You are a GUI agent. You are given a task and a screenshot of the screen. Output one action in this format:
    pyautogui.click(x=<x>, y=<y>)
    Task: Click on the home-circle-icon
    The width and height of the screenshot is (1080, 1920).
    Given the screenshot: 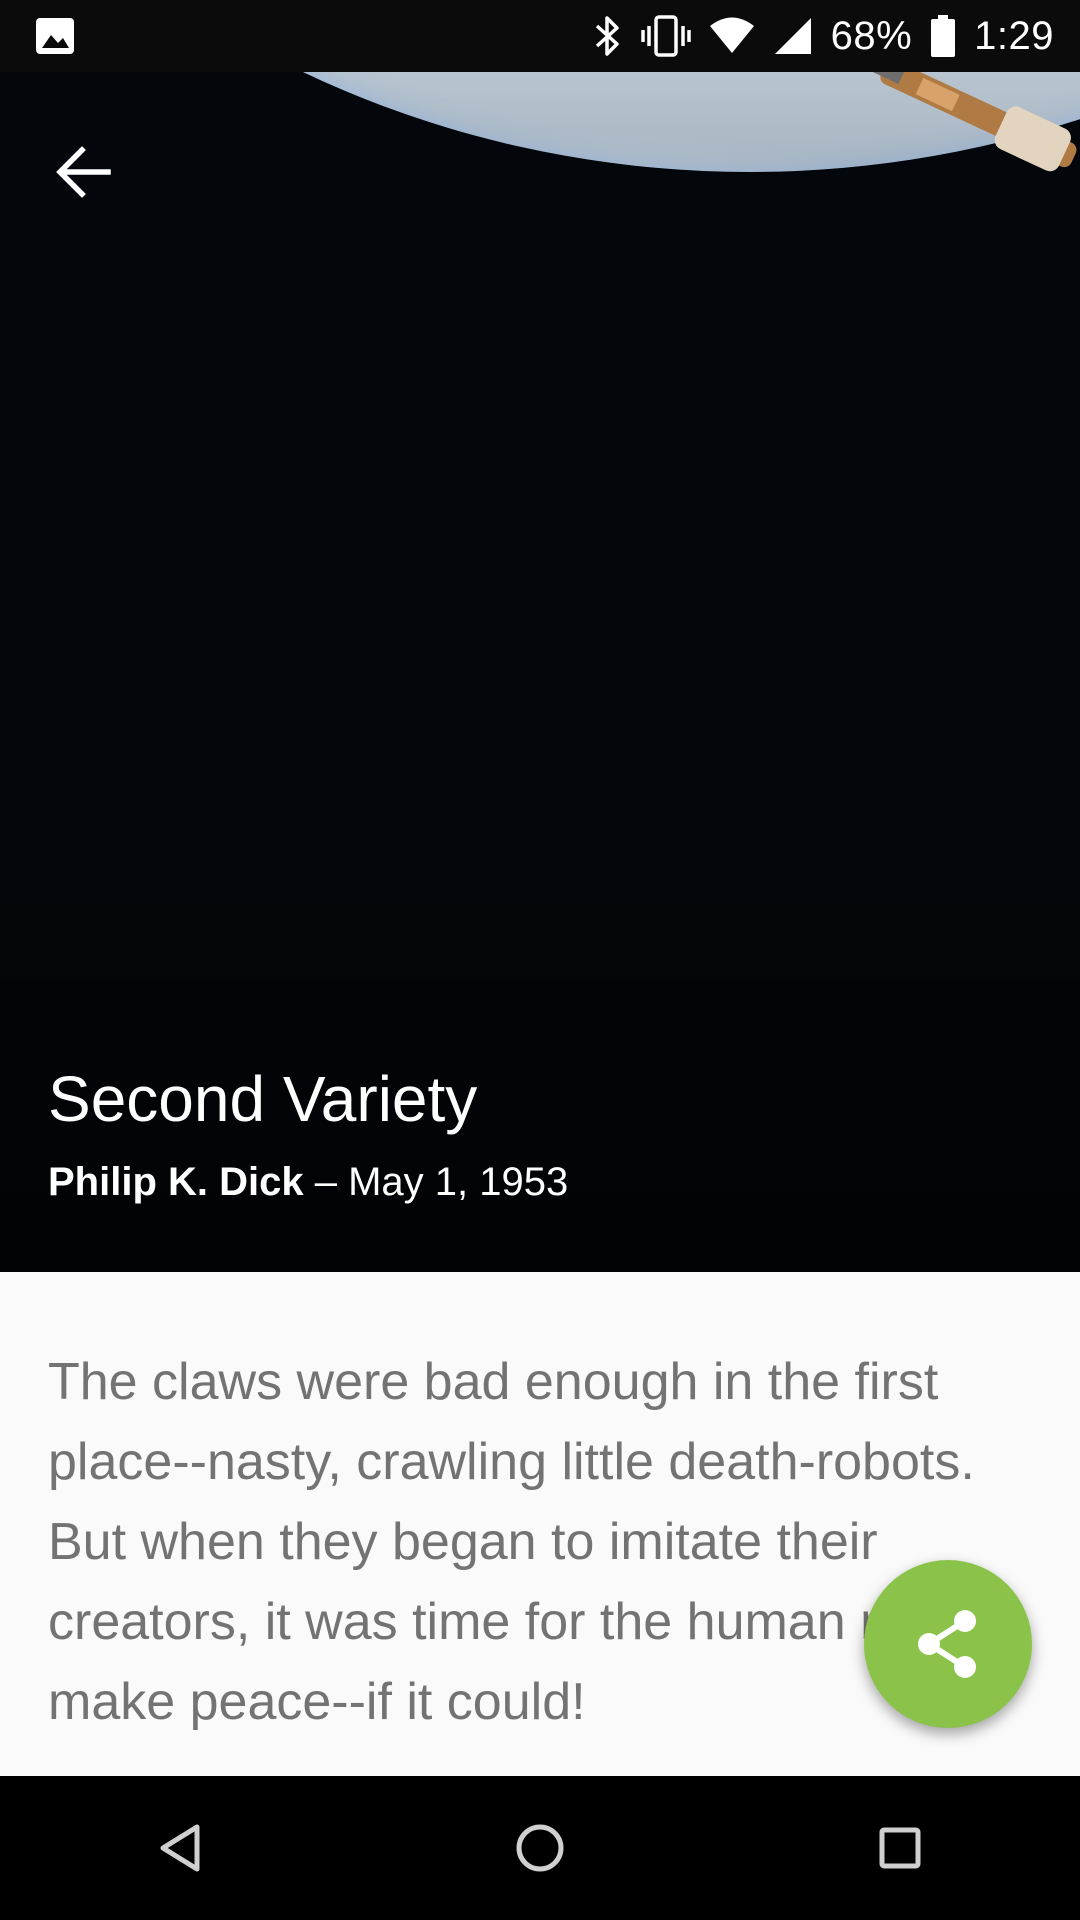 What is the action you would take?
    pyautogui.click(x=540, y=1848)
    